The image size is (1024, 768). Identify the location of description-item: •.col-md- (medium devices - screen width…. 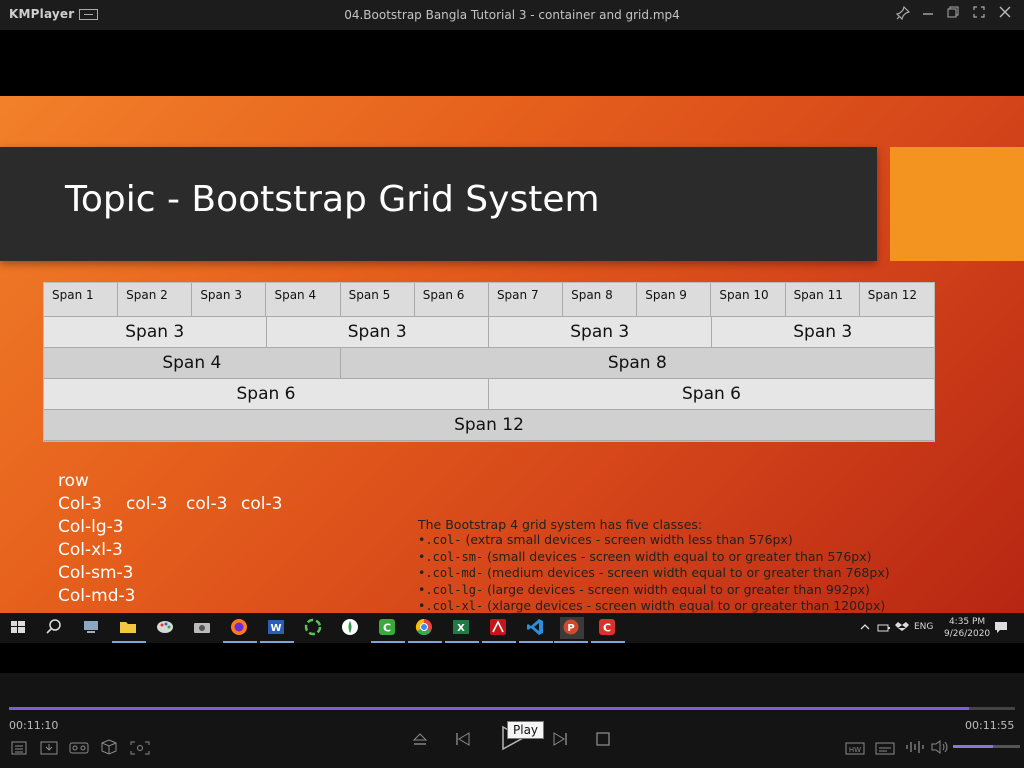
(654, 573).